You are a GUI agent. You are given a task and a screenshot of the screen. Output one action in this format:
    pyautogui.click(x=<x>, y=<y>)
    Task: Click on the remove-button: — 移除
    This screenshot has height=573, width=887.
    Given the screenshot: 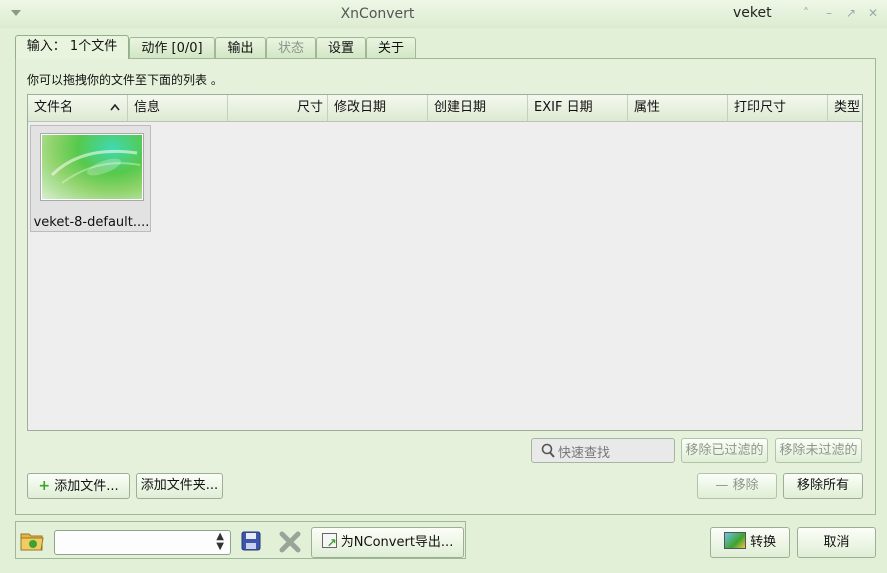 What is the action you would take?
    pyautogui.click(x=737, y=486)
    